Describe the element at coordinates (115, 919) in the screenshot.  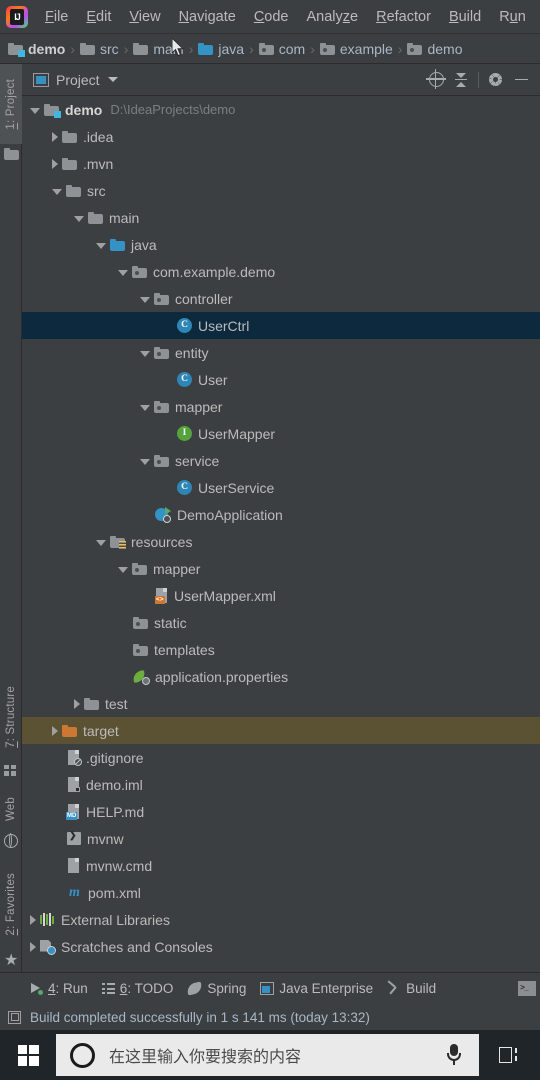
I see `tree-row-label: External Libraries` at that location.